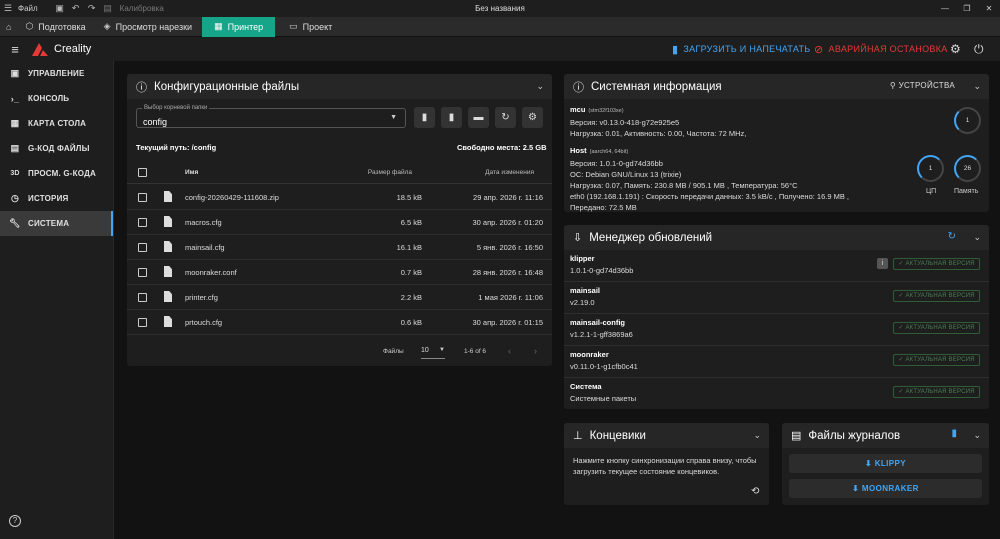 The image size is (1000, 539). I want to click on panel-title: Менеджер обновлений, so click(651, 237).